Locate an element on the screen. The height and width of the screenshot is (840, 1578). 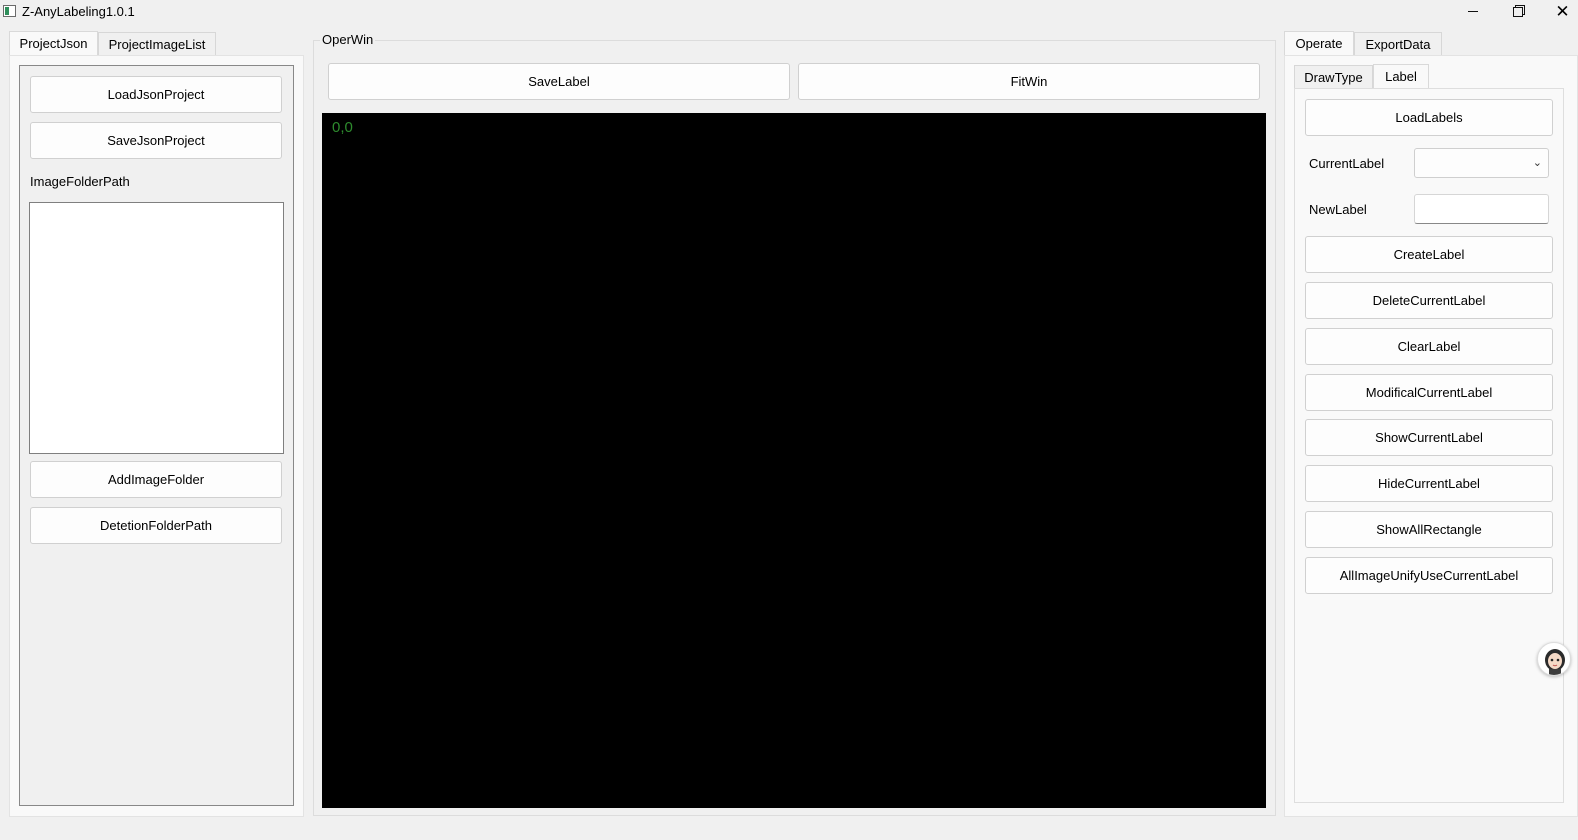
maximize-icon is located at coordinates (1517, 11).